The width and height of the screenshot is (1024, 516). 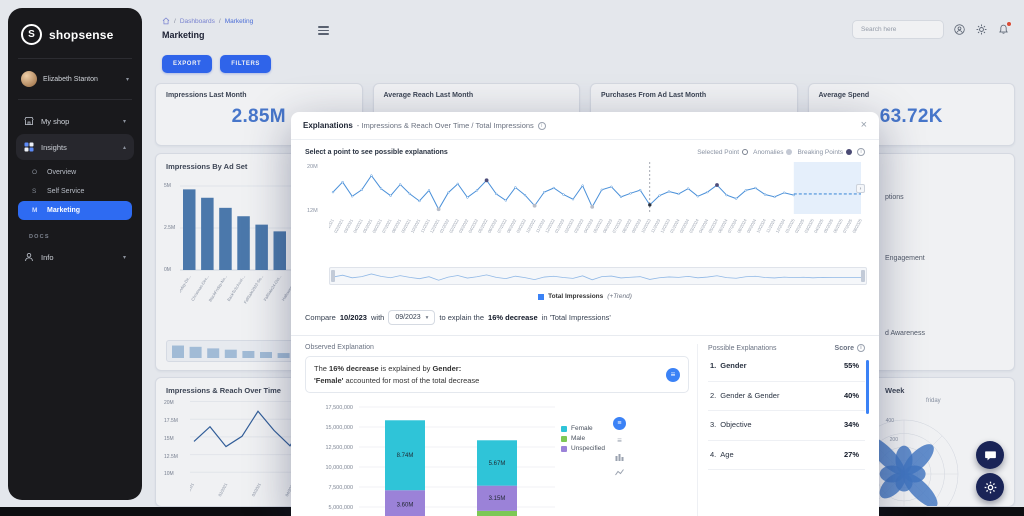 What do you see at coordinates (786, 396) in the screenshot?
I see `explanation-row-gender-gender: 2. Gender & Gender 40%` at bounding box center [786, 396].